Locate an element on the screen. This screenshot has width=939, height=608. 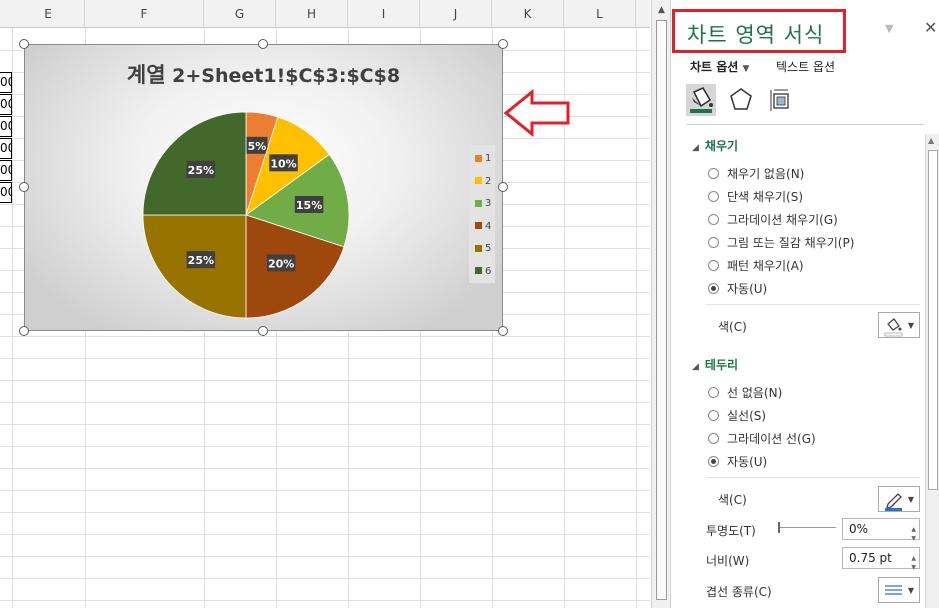
radio-option: 패턴 채우기(A) is located at coordinates (756, 265).